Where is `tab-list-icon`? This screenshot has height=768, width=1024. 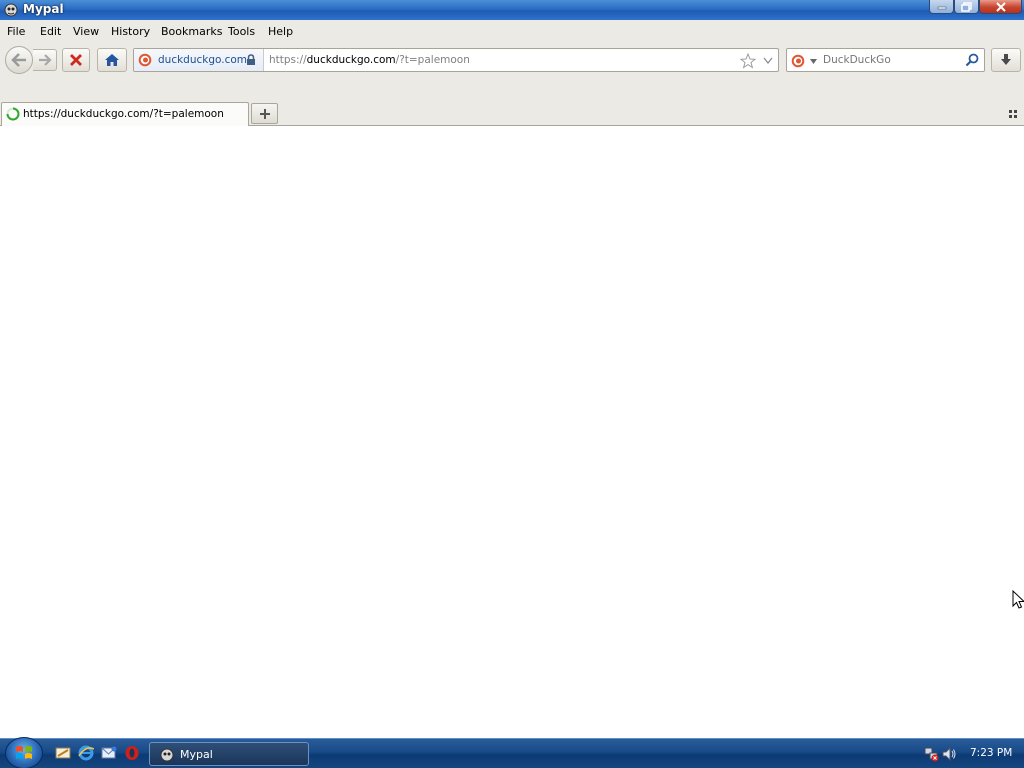 tab-list-icon is located at coordinates (1013, 114).